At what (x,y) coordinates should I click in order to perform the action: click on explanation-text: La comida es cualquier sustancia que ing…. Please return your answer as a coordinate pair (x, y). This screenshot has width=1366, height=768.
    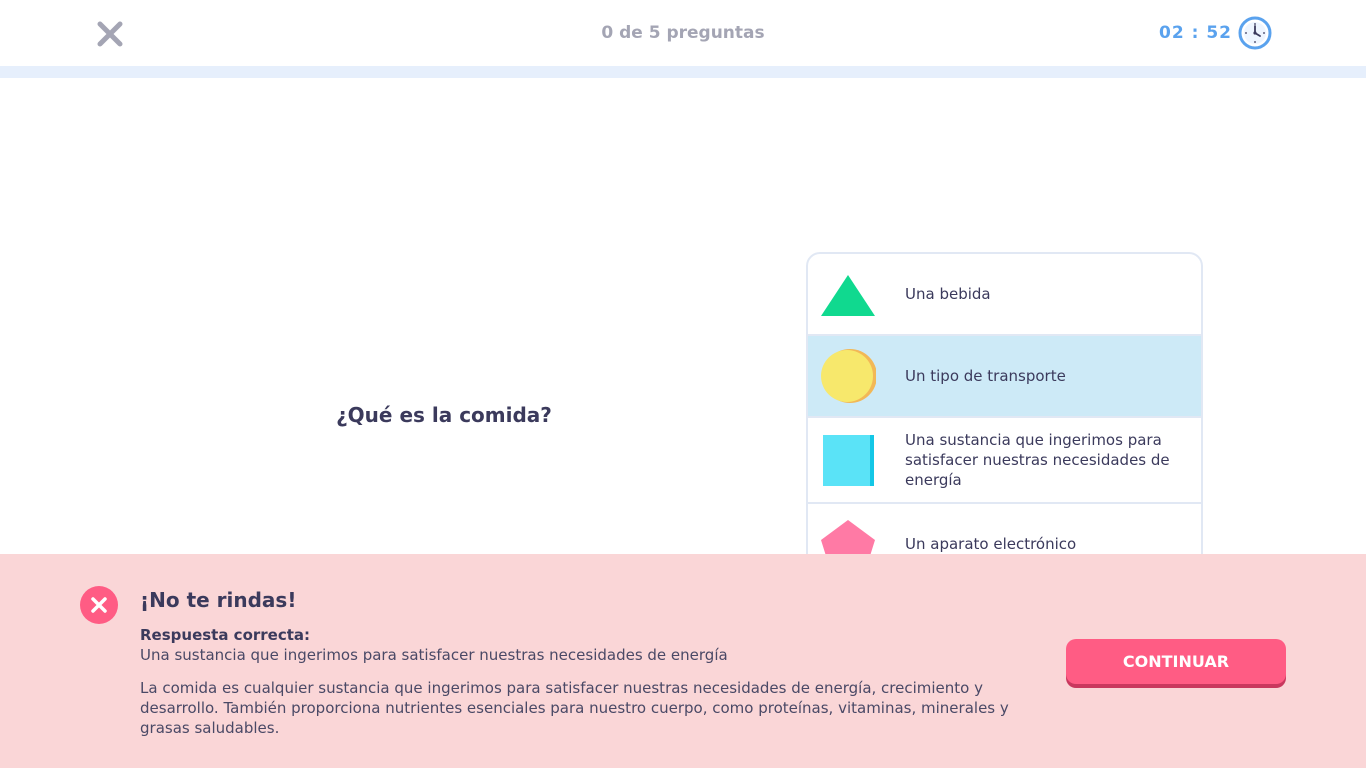
    Looking at the image, I should click on (574, 708).